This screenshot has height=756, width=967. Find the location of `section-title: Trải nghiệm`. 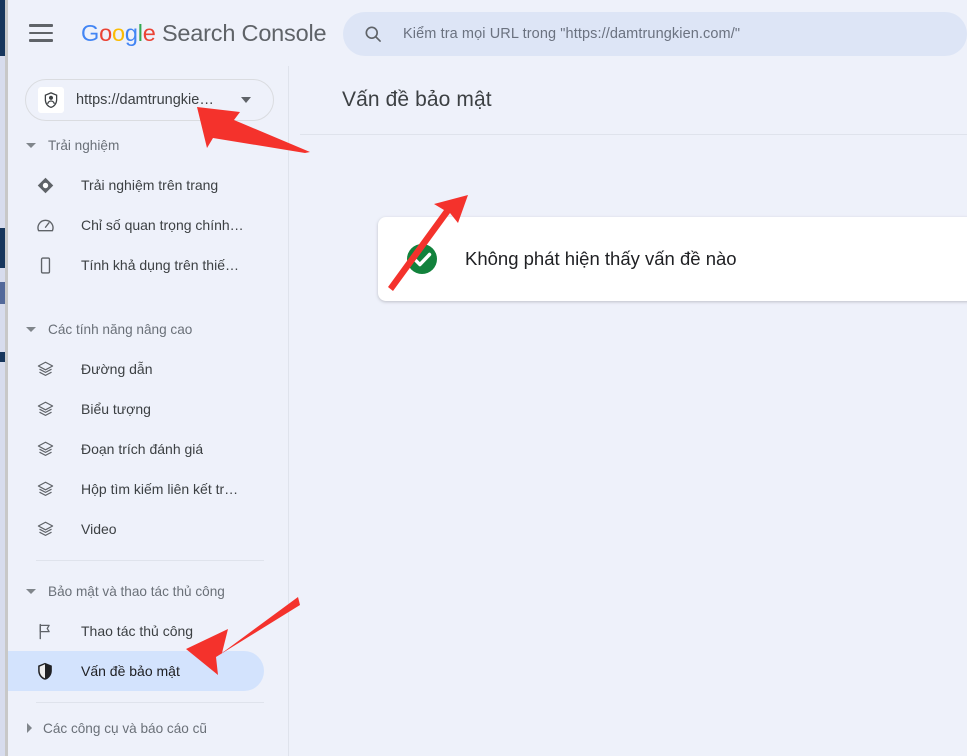

section-title: Trải nghiệm is located at coordinates (84, 145).